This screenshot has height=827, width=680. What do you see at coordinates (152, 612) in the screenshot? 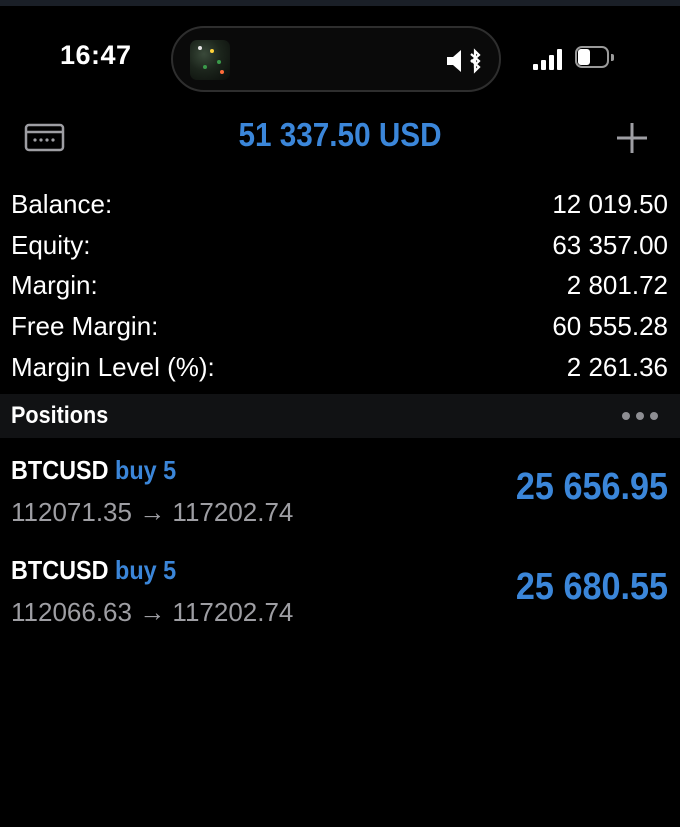
I see `position-prices: 112066.63 → 117202.74` at bounding box center [152, 612].